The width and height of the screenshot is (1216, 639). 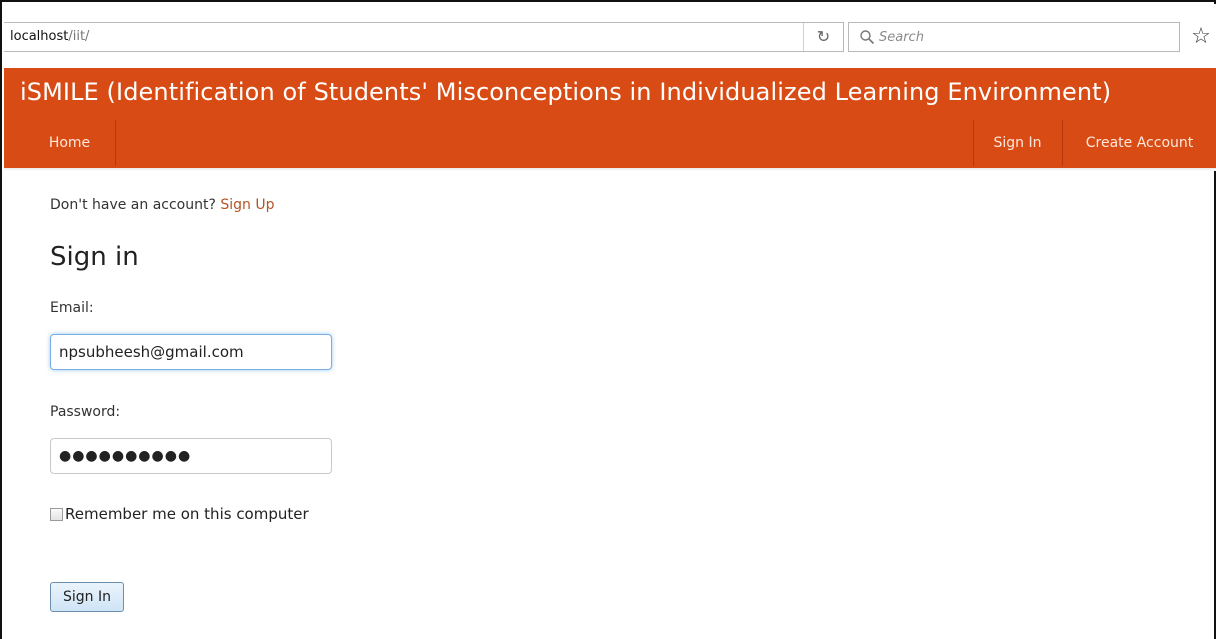 I want to click on nav-home: Home, so click(x=70, y=143).